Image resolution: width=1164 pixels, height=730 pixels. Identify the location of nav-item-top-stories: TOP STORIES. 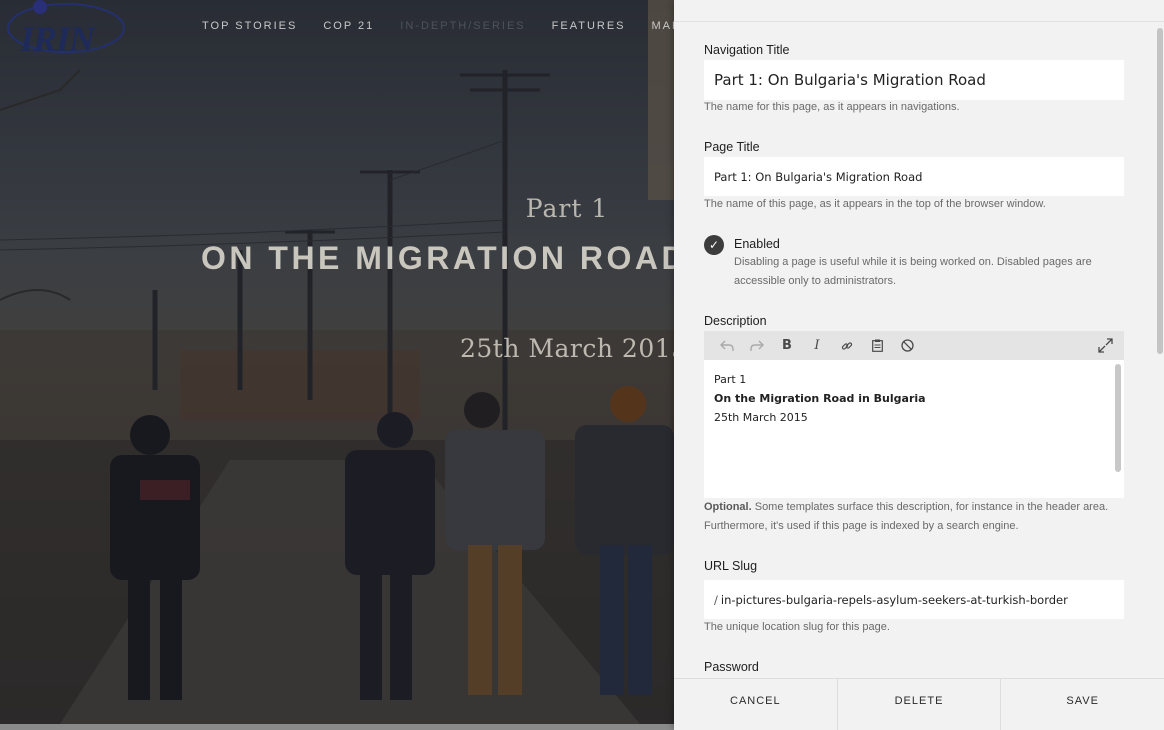
(249, 26).